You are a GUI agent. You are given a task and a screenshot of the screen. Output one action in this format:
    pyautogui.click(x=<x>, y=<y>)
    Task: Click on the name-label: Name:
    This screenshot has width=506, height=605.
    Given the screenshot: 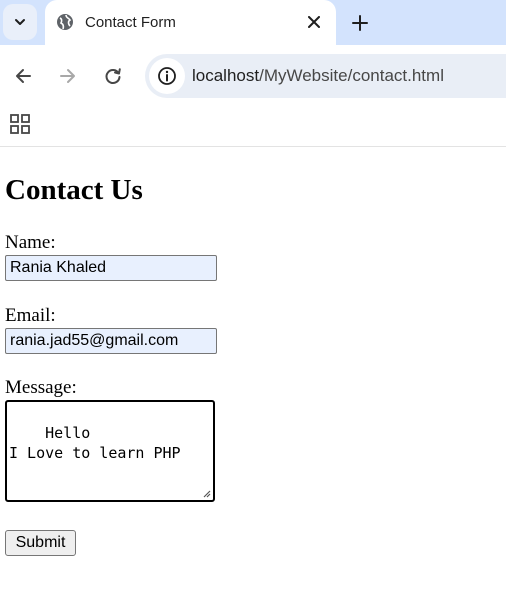 What is the action you would take?
    pyautogui.click(x=30, y=242)
    